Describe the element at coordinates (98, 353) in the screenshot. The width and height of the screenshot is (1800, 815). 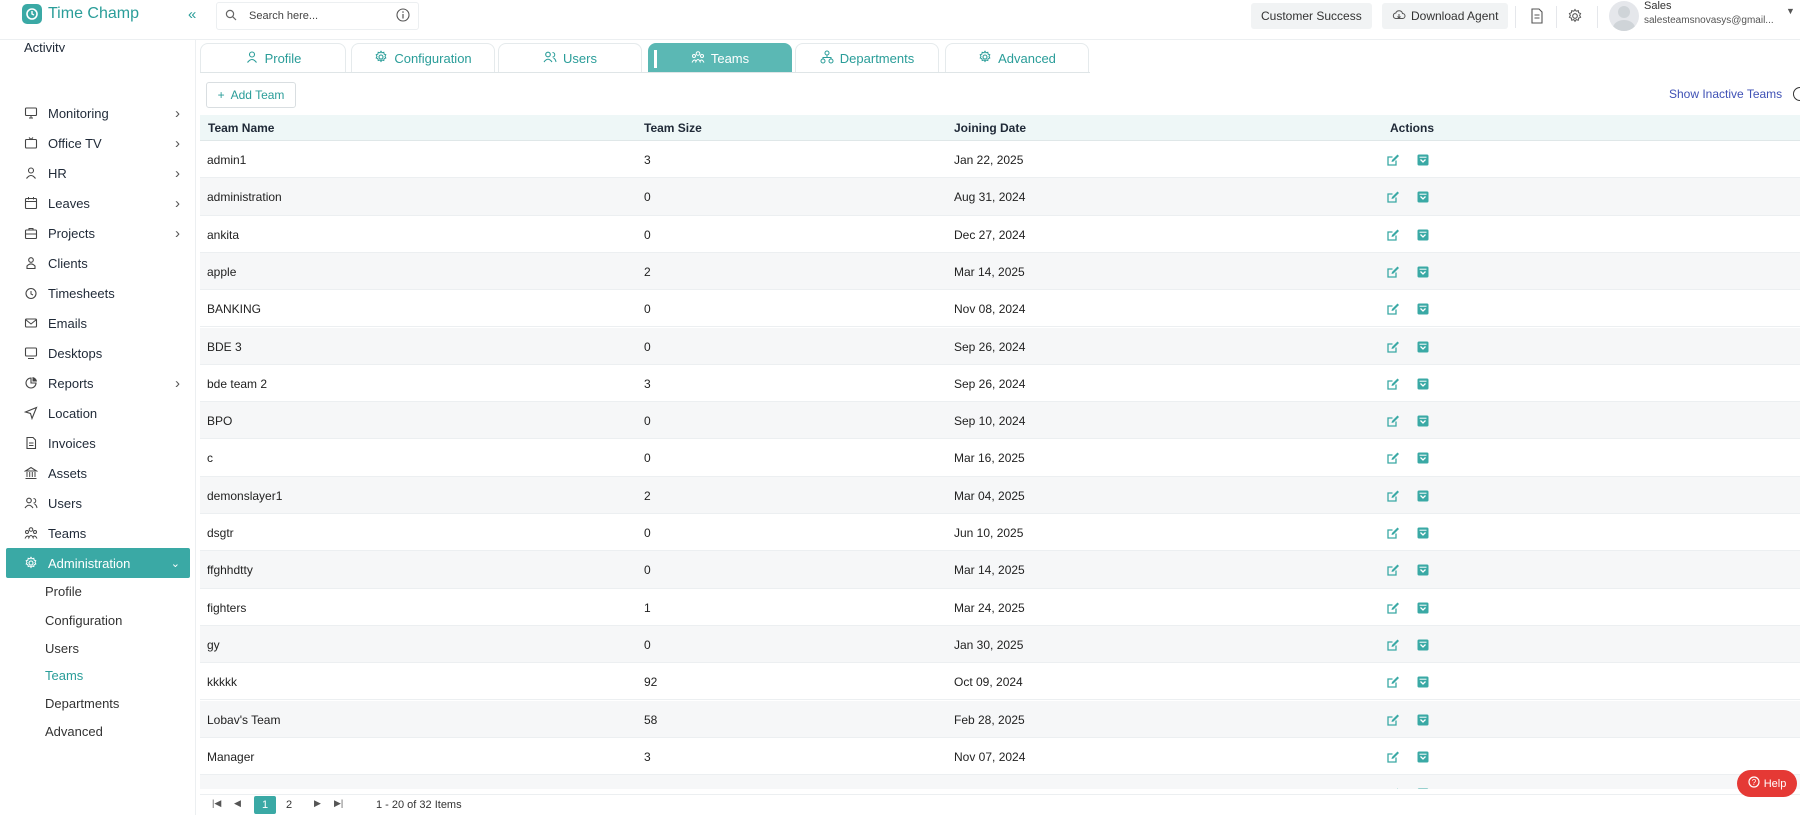
I see `sidebar-item-desktops: Desktops` at that location.